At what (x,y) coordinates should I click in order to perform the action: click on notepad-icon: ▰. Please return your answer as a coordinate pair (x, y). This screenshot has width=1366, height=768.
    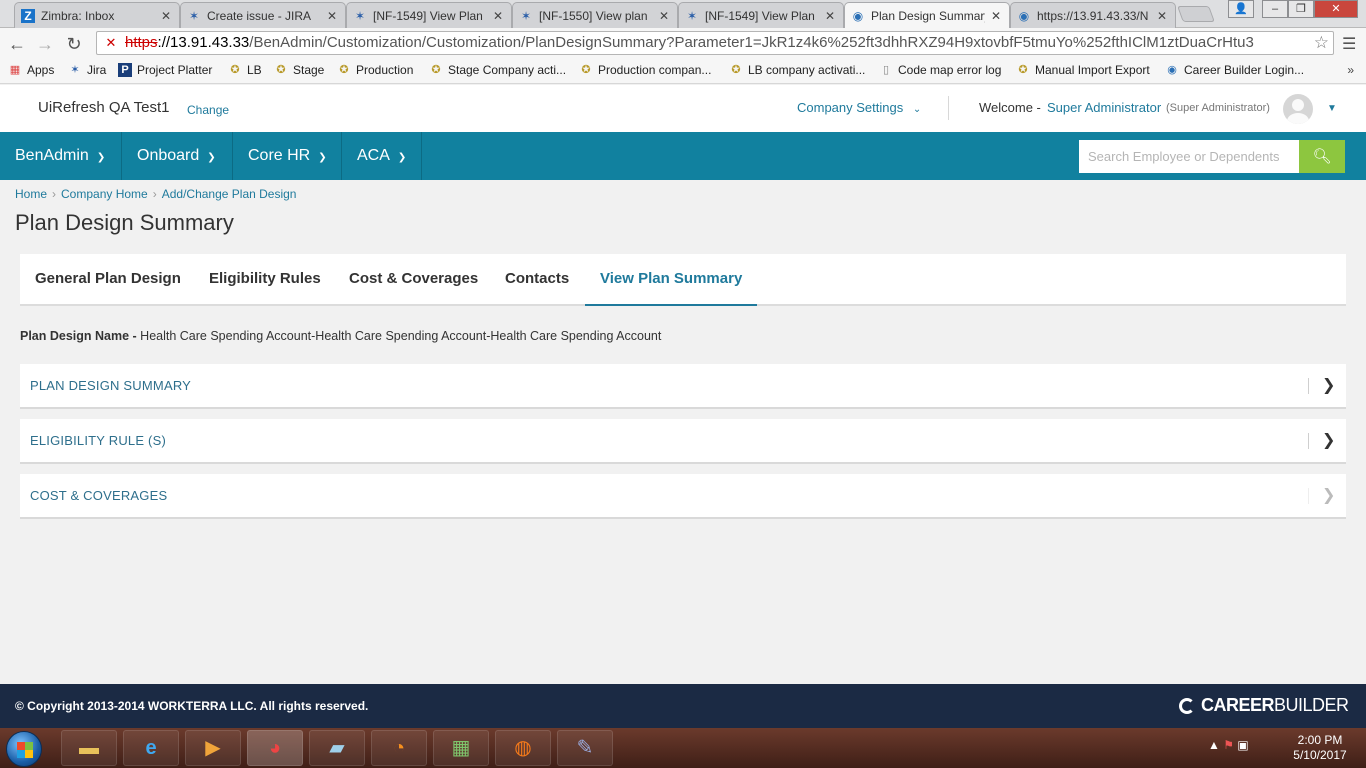
    Looking at the image, I should click on (337, 748).